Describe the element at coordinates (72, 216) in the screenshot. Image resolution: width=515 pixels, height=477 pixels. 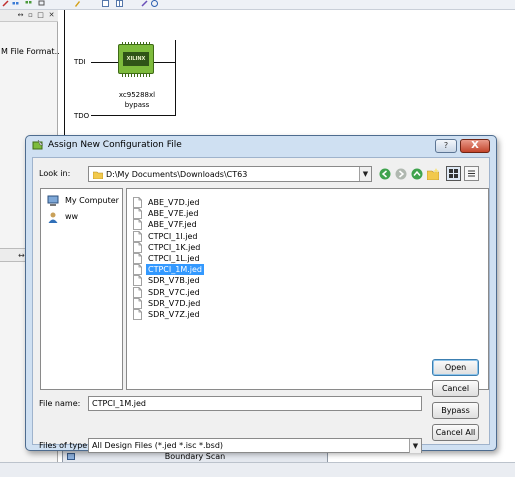
I see `sidebar-item-label: ww` at that location.